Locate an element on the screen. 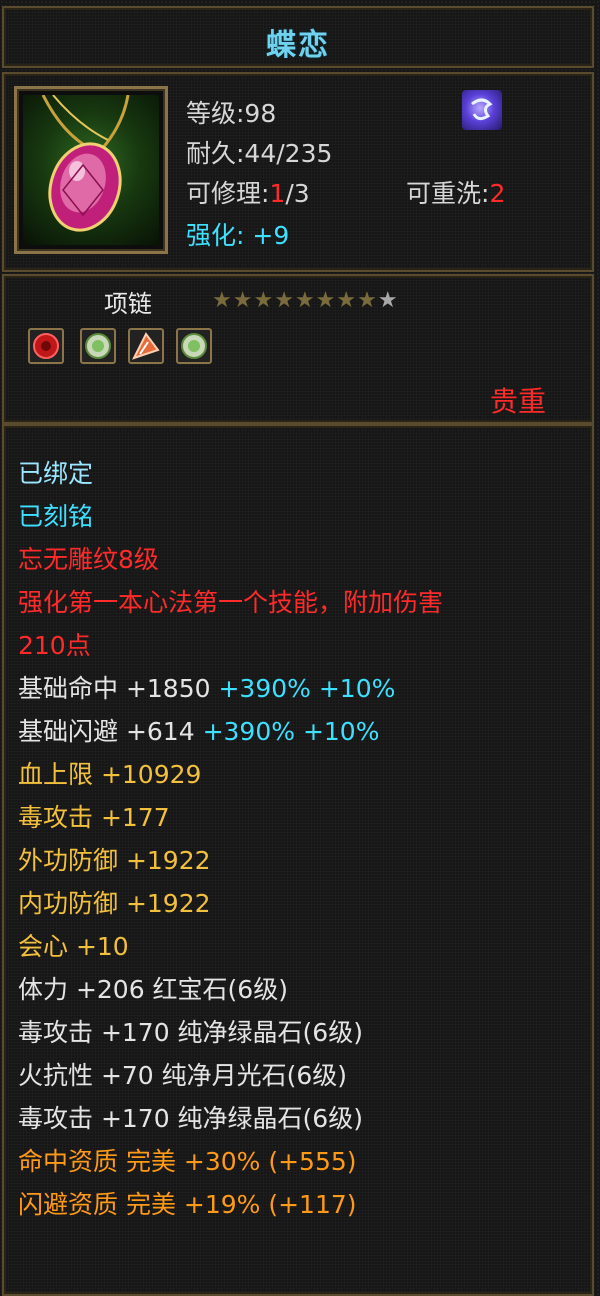  repair-current: 1 is located at coordinates (277, 193).